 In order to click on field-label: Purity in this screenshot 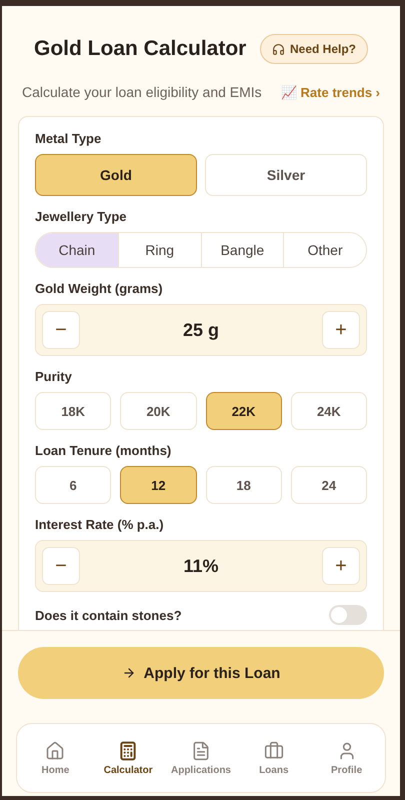, I will do `click(54, 376)`.